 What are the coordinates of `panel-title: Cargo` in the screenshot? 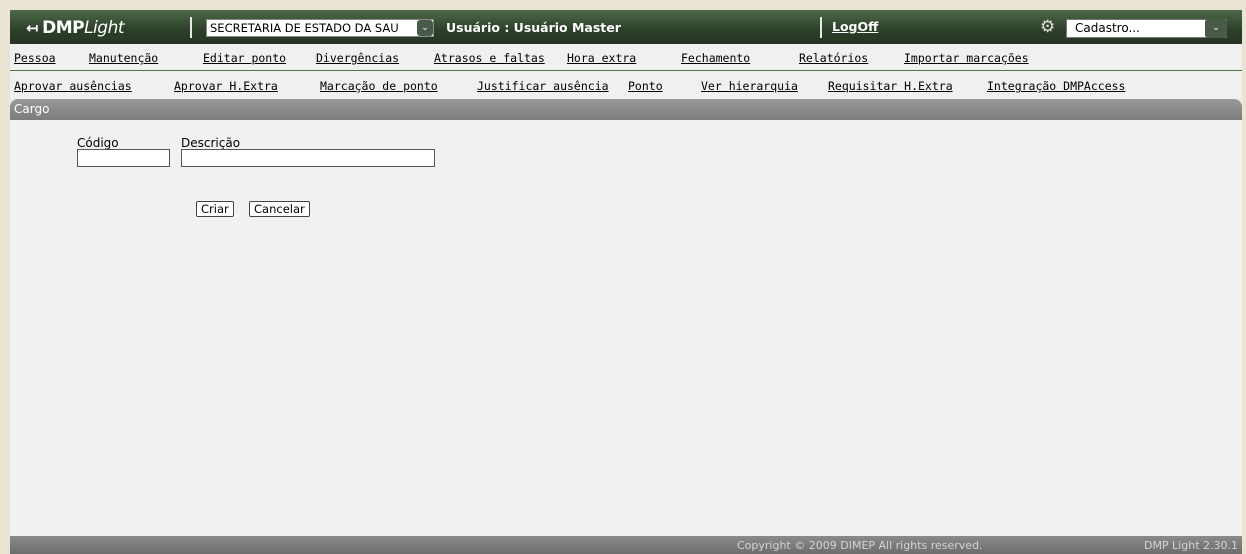 It's located at (626, 109).